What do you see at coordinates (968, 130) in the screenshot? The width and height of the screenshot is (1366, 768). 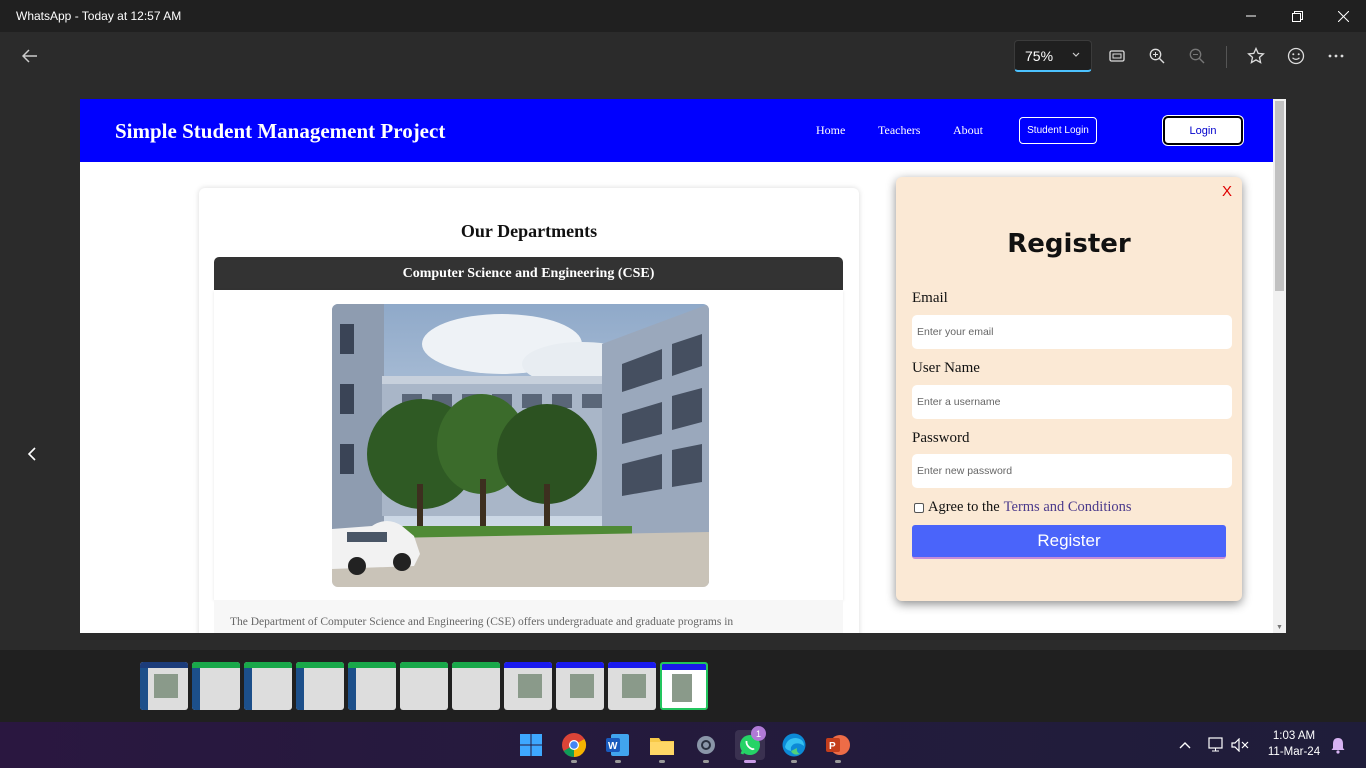 I see `nav-about: About` at bounding box center [968, 130].